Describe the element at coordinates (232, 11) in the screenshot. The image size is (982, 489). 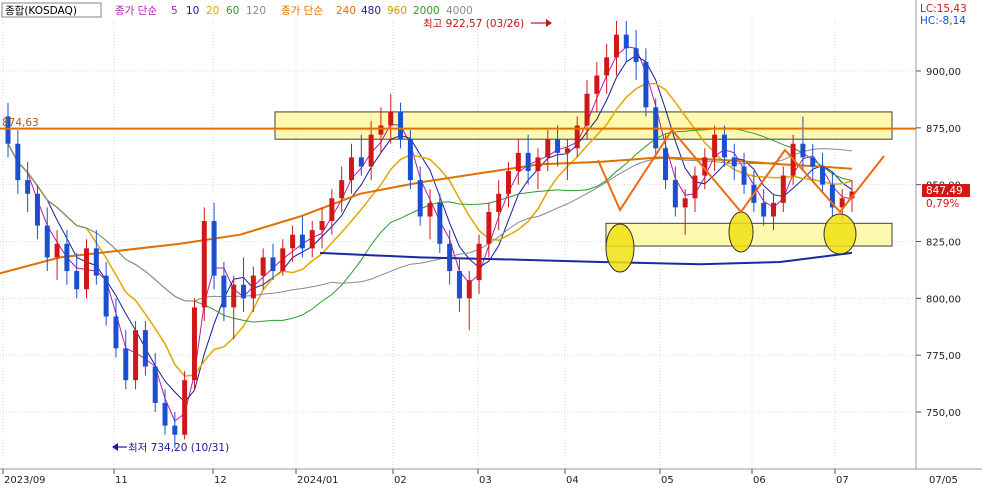
I see `ma-period-60: 60` at that location.